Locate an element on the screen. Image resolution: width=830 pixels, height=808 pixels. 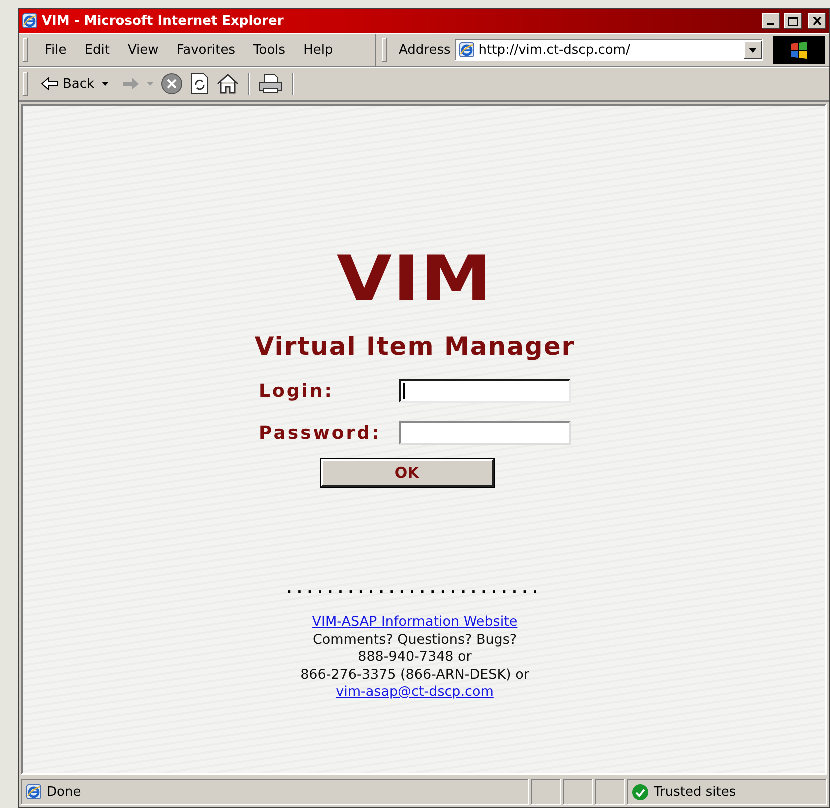
home-button is located at coordinates (227, 84).